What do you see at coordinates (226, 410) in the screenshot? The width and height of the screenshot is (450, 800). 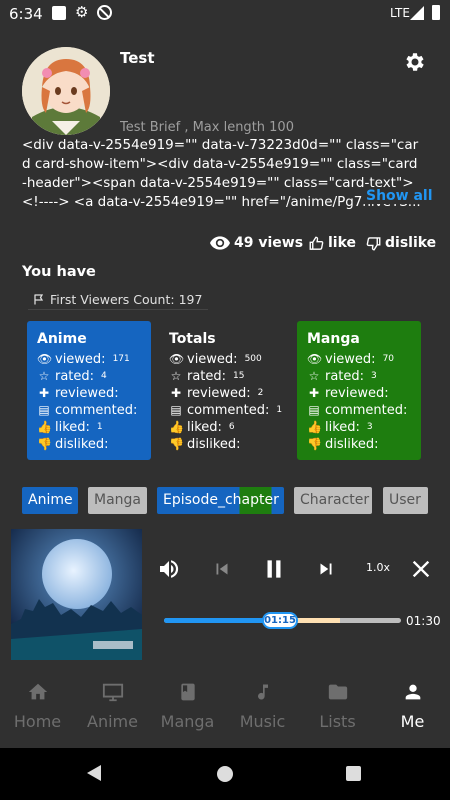 I see `commented-row: ▤ commented: 1` at bounding box center [226, 410].